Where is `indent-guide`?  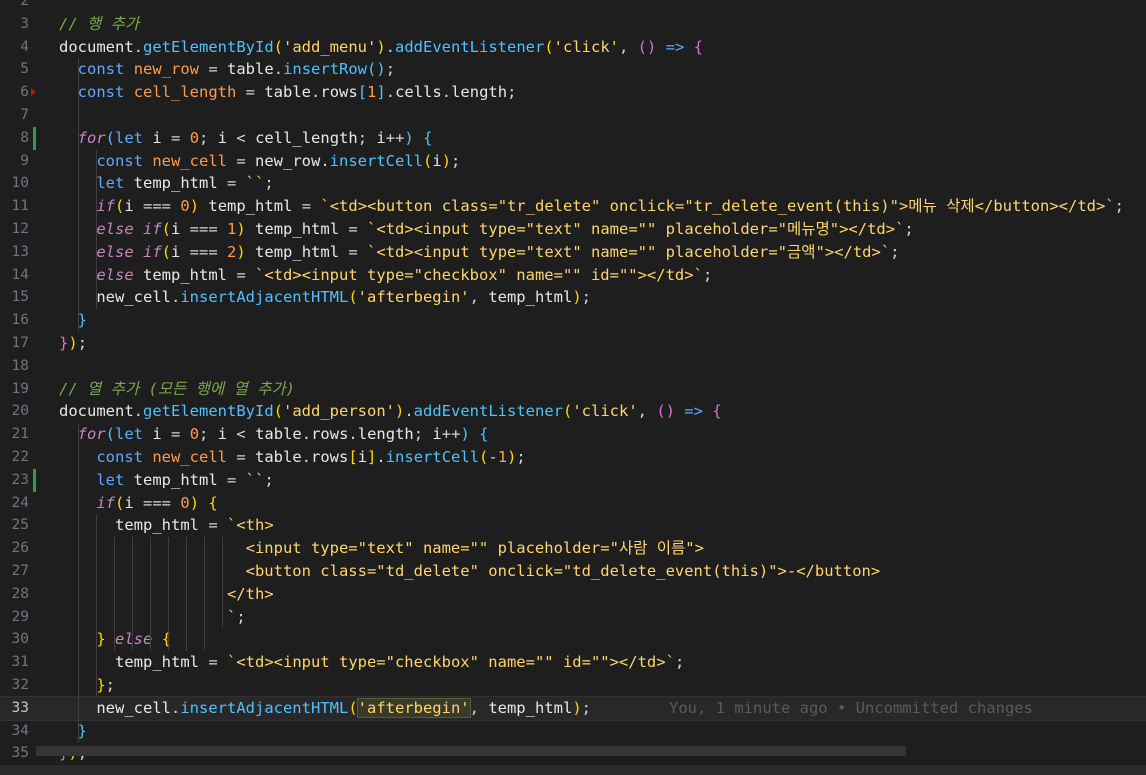
indent-guide is located at coordinates (78, 583).